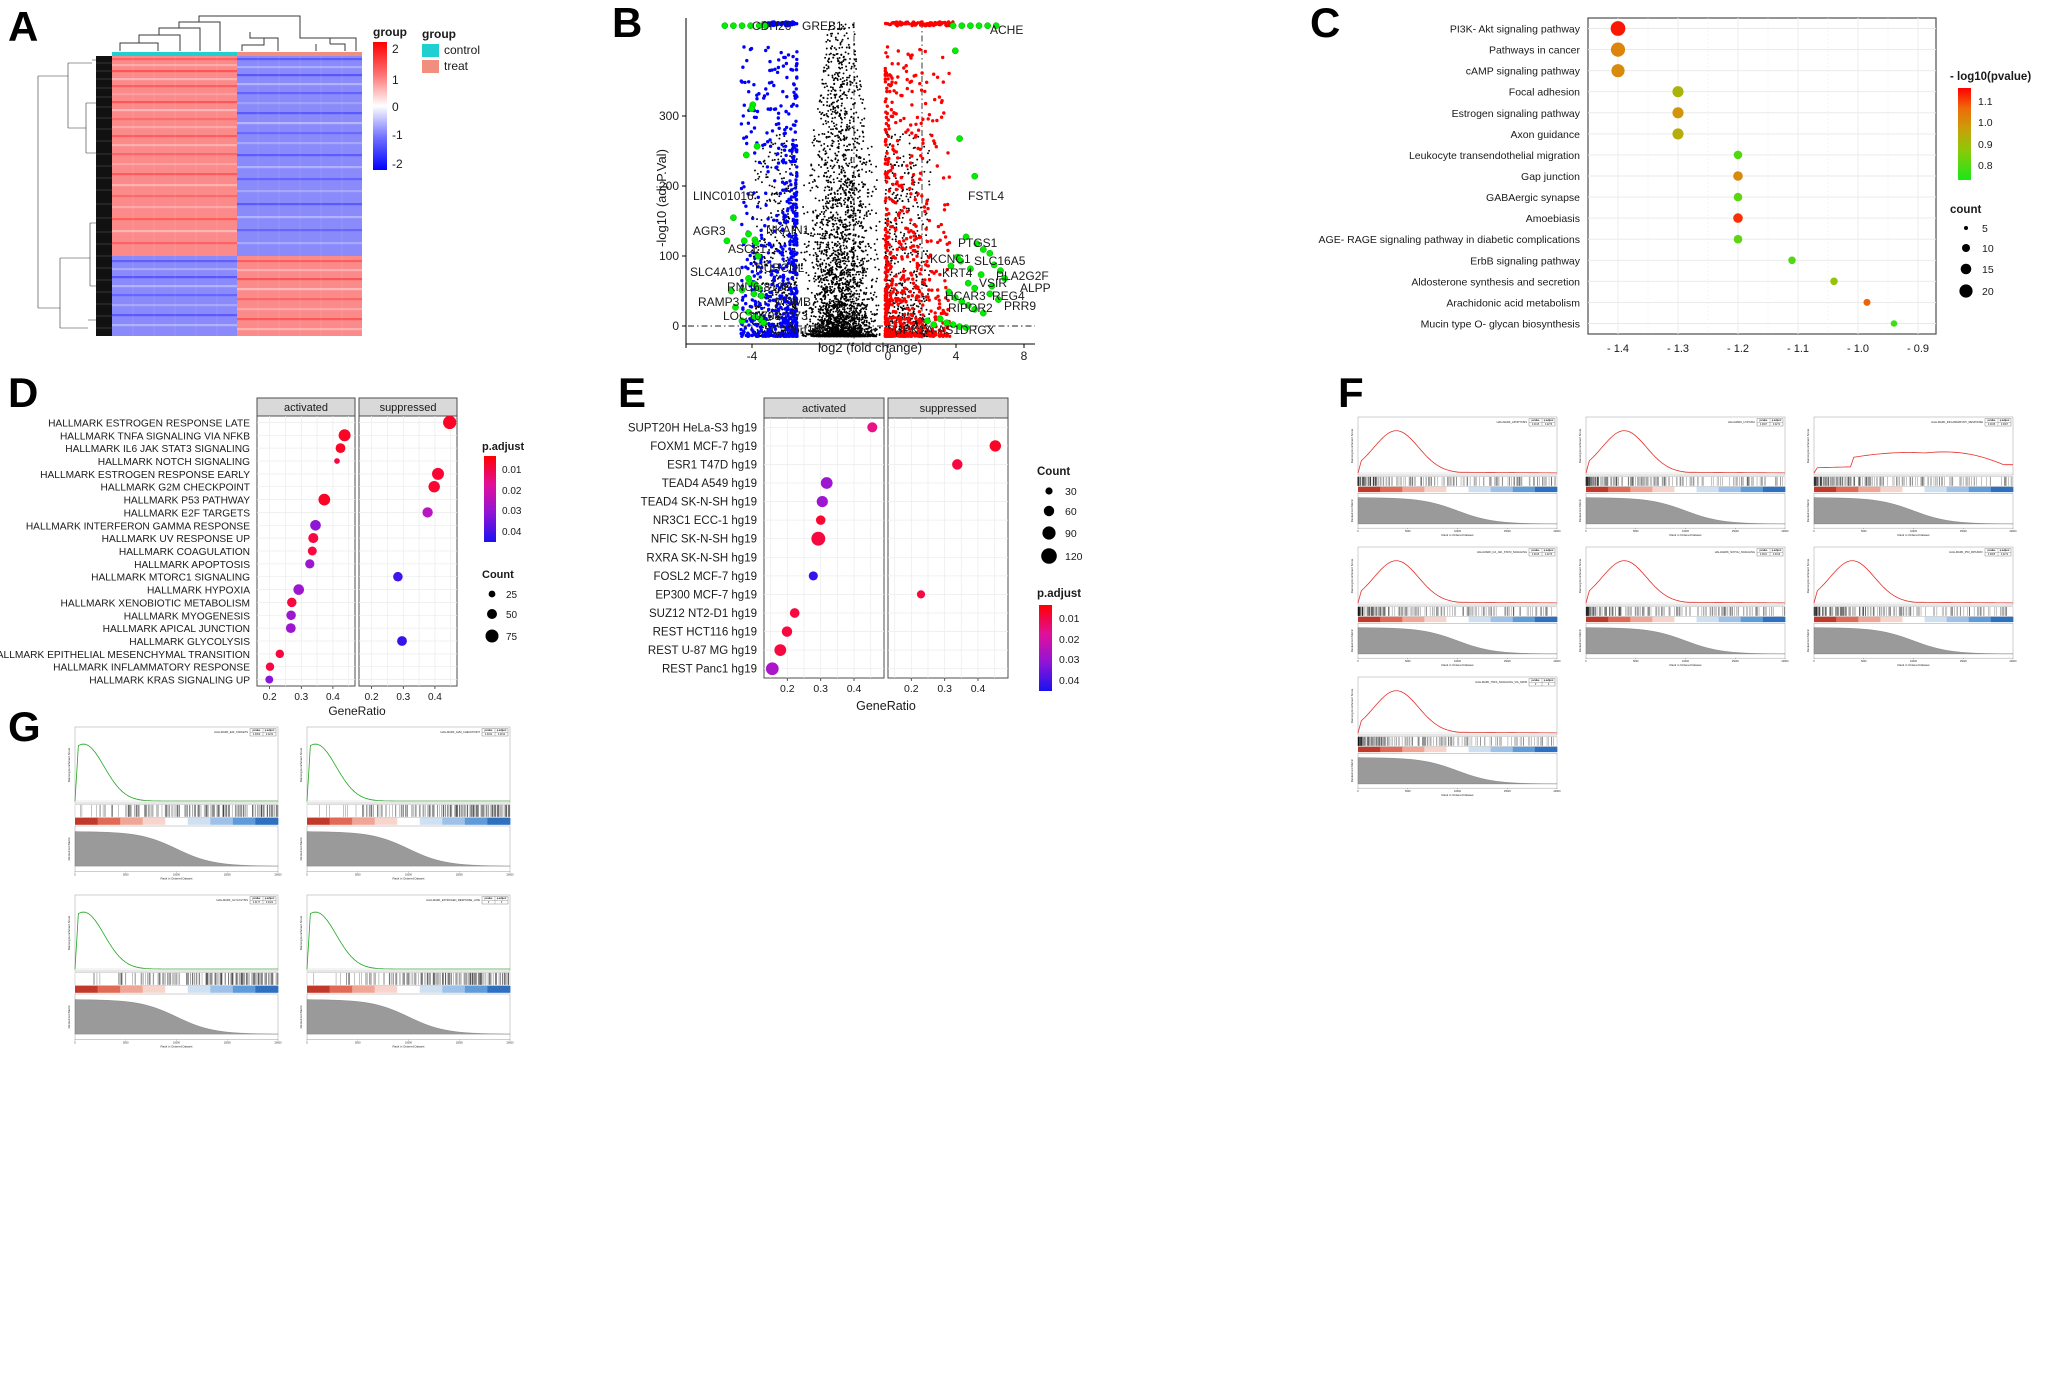 Image resolution: width=2050 pixels, height=1374 pixels. Describe the element at coordinates (752, 356) in the screenshot. I see `panel-b-xtick--4: -4` at that location.